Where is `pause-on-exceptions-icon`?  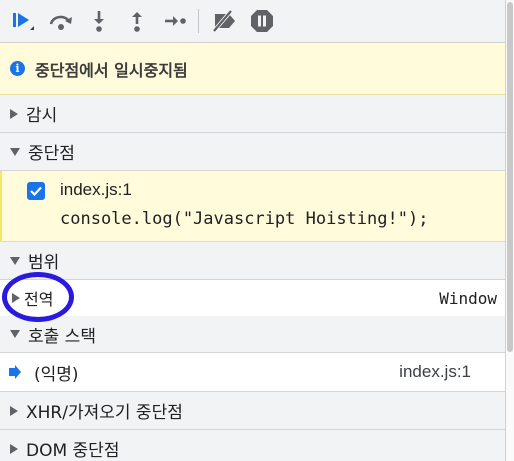 pause-on-exceptions-icon is located at coordinates (262, 21).